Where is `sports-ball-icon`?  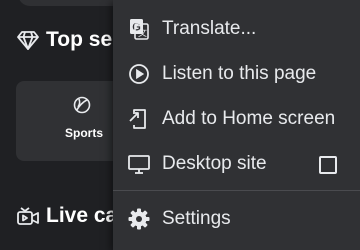 sports-ball-icon is located at coordinates (82, 105).